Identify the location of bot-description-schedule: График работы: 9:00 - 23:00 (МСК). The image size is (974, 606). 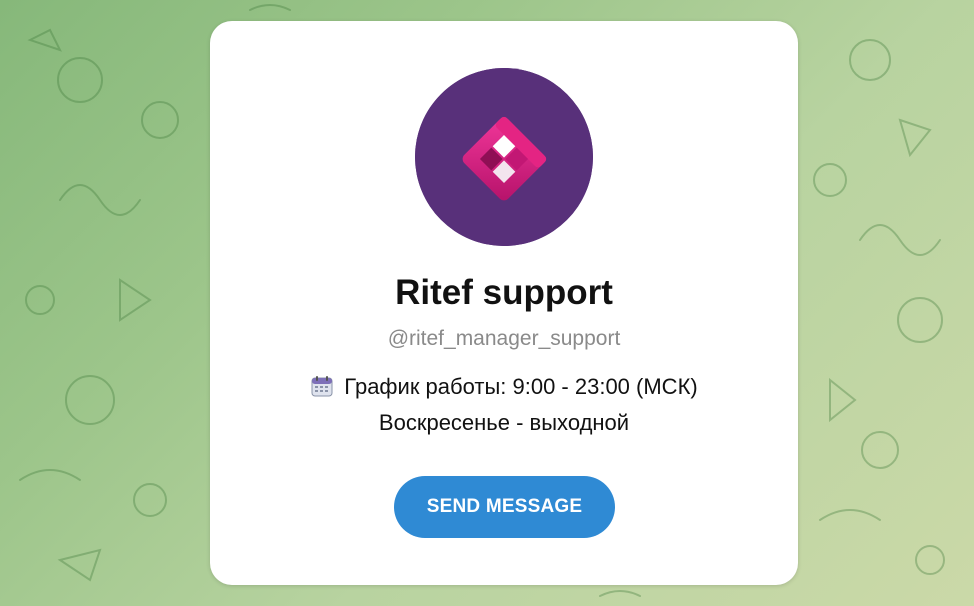
(504, 387).